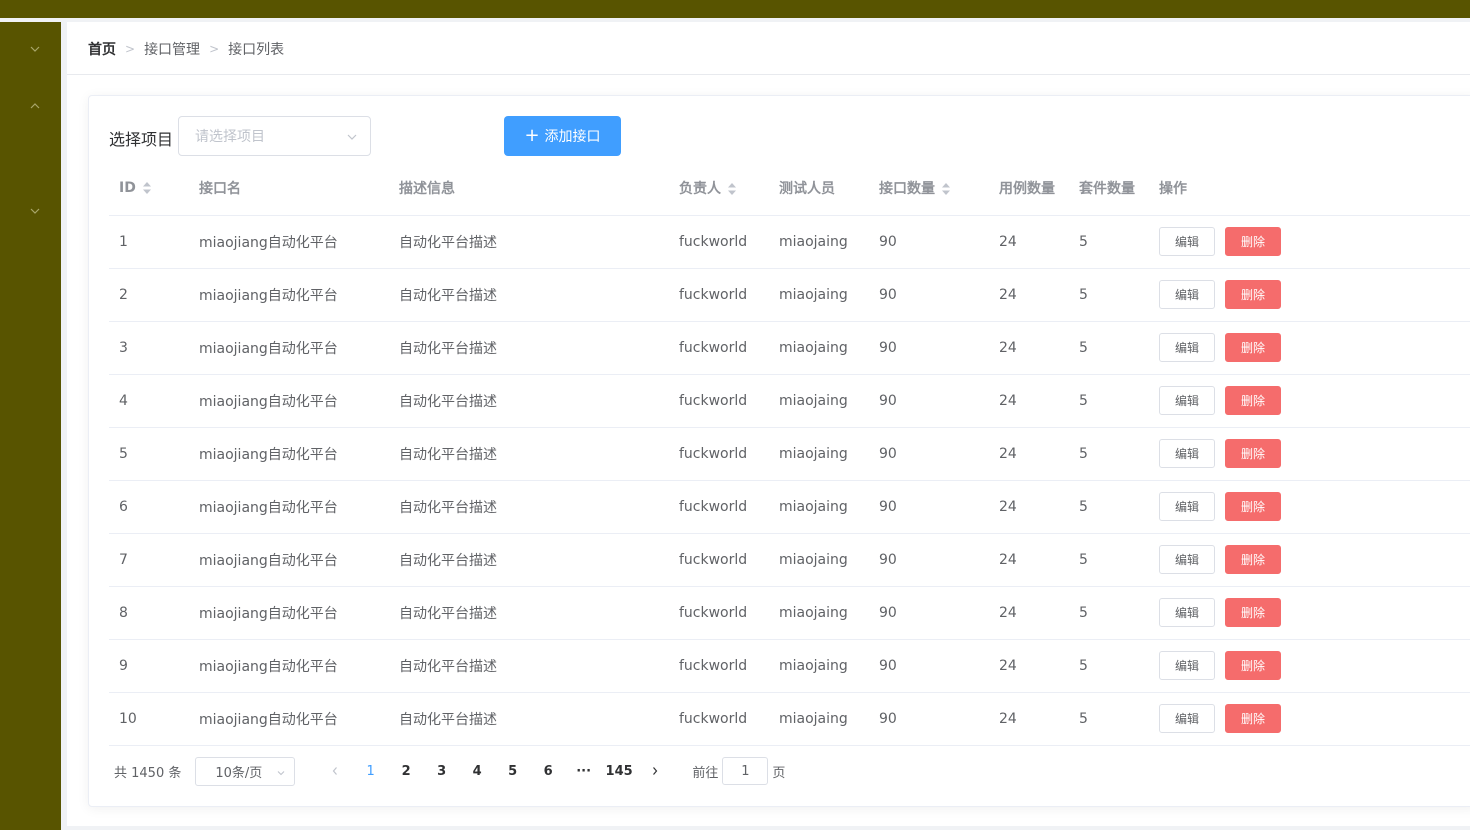 The width and height of the screenshot is (1470, 830). I want to click on page-number-list: 1 2 3 4 5 6 ··· 145, so click(495, 771).